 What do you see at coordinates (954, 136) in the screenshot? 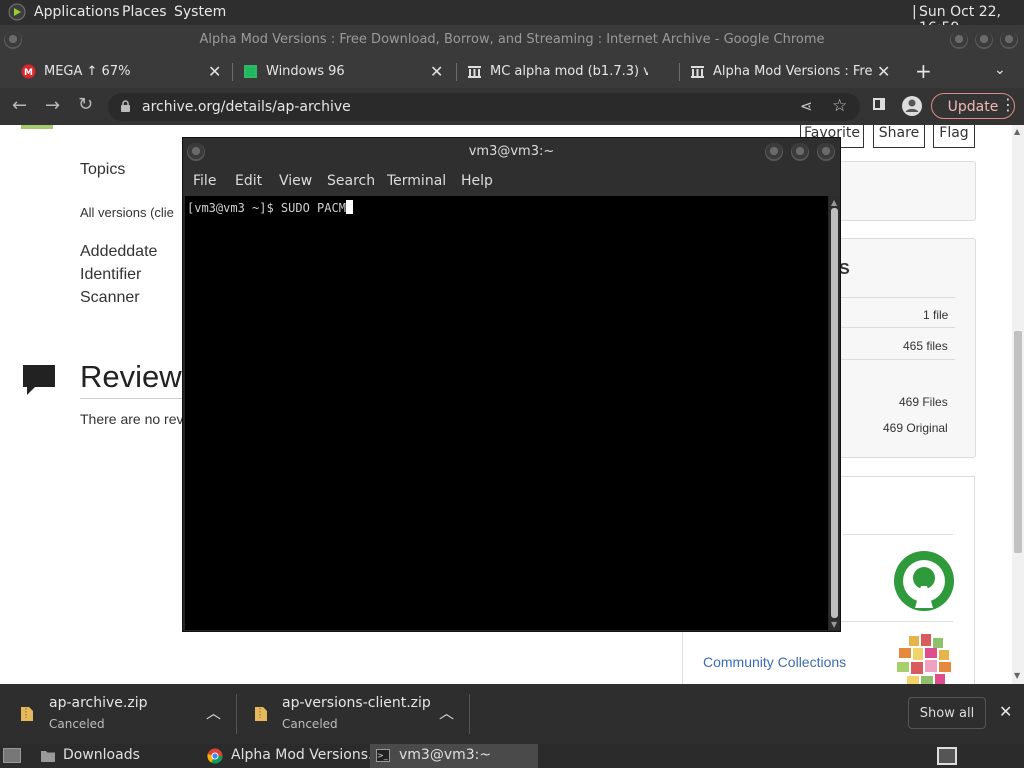
I see `flag-button: Flag` at bounding box center [954, 136].